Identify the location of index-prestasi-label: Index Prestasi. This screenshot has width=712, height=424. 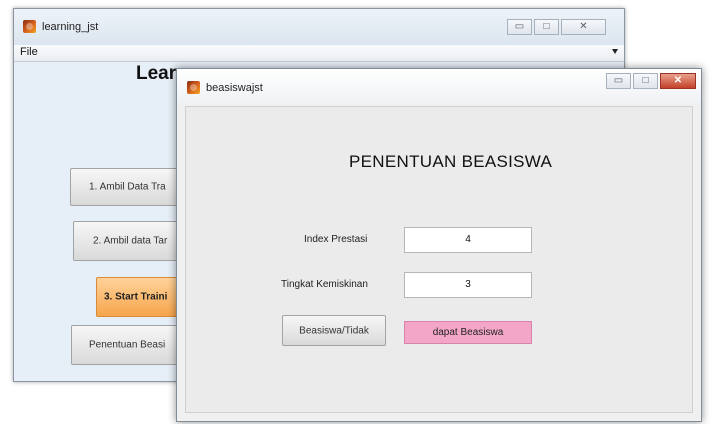
(336, 239).